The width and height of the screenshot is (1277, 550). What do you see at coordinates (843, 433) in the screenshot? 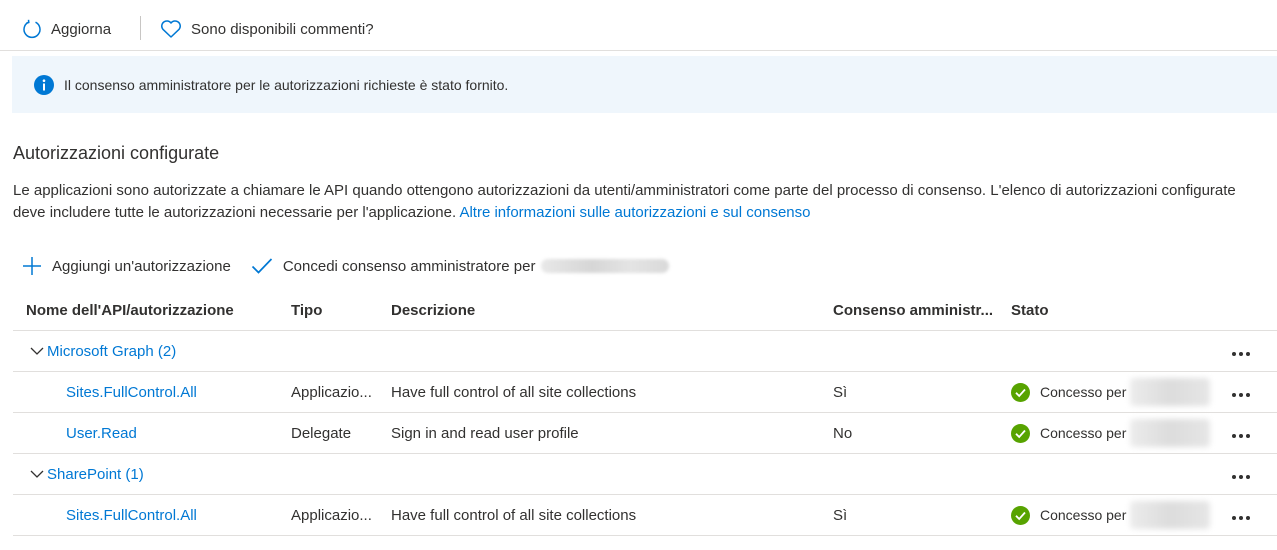
I see `admin-consent-required: No` at bounding box center [843, 433].